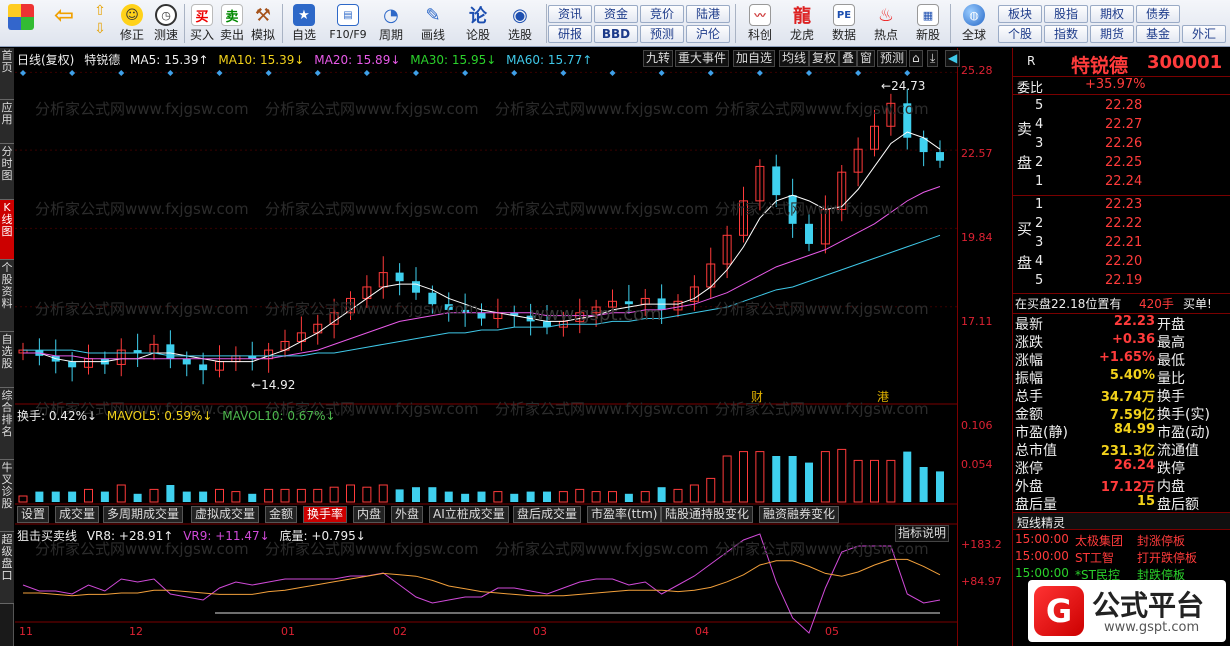 This screenshot has width=1230, height=646. What do you see at coordinates (433, 23) in the screenshot?
I see `draw-line-button: ✎ 画线` at bounding box center [433, 23].